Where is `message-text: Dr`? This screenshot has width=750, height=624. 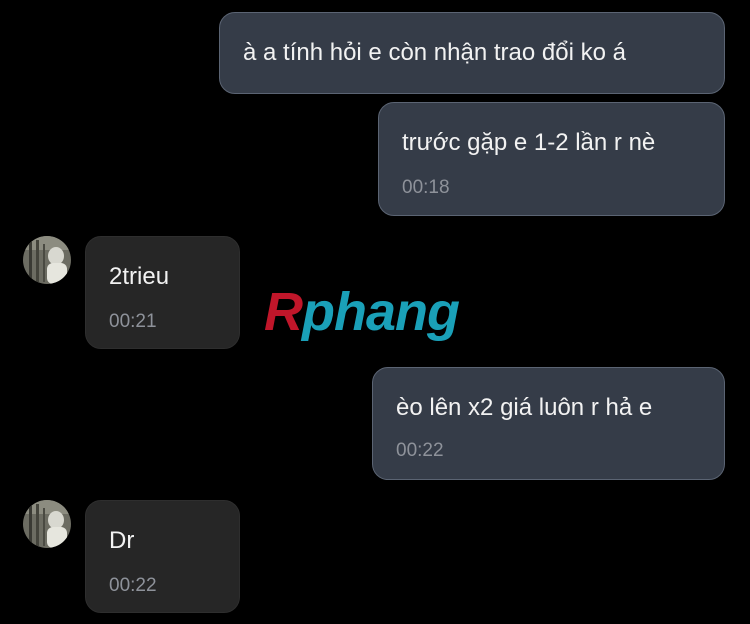
message-text: Dr is located at coordinates (122, 540).